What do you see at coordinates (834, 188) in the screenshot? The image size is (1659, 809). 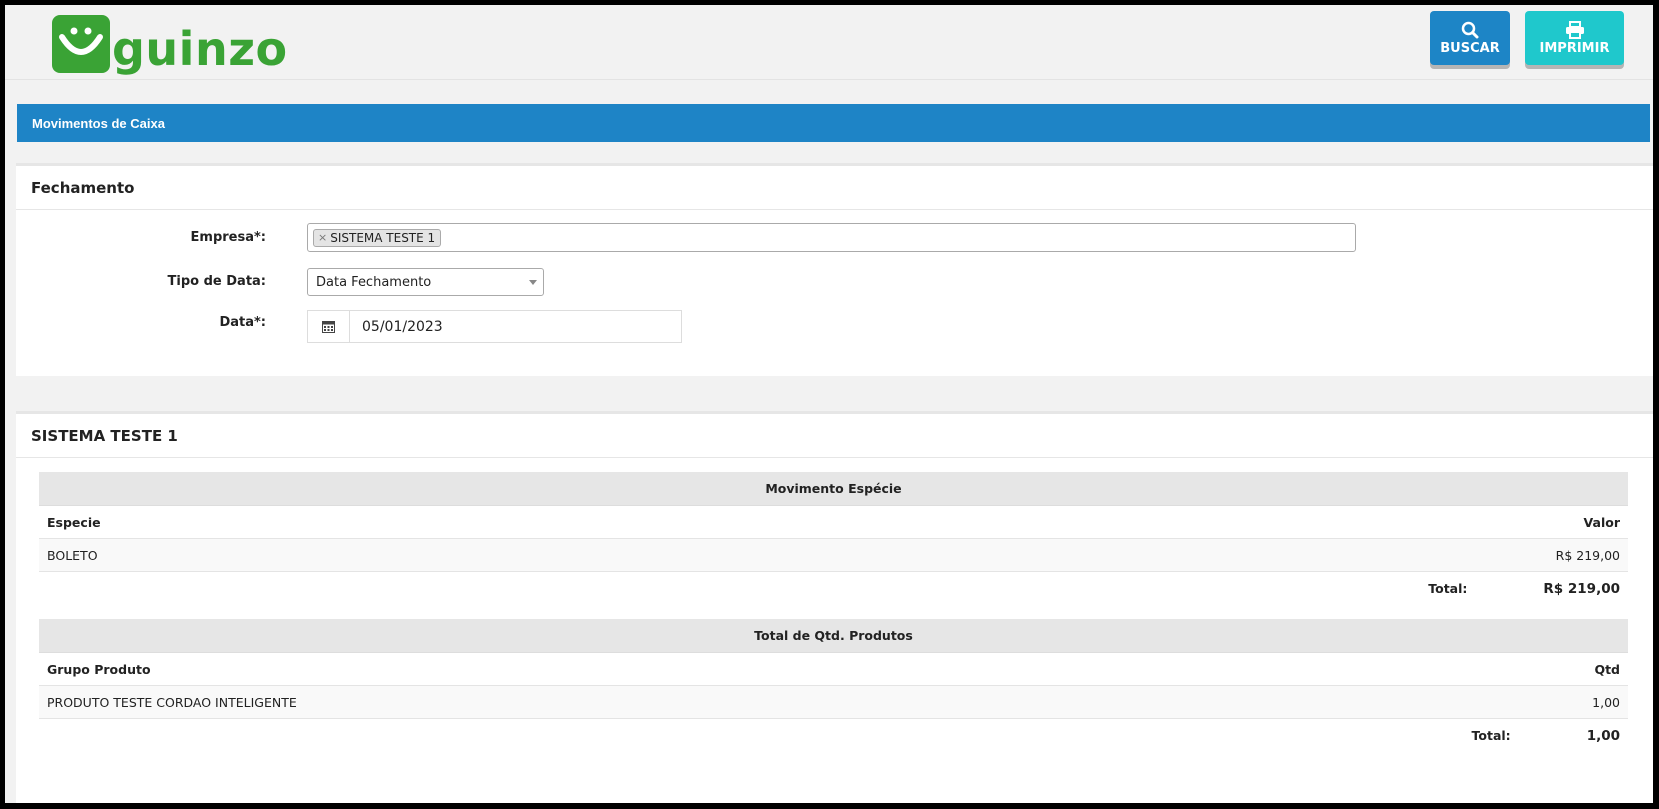 I see `fechamento-heading: Fechamento` at bounding box center [834, 188].